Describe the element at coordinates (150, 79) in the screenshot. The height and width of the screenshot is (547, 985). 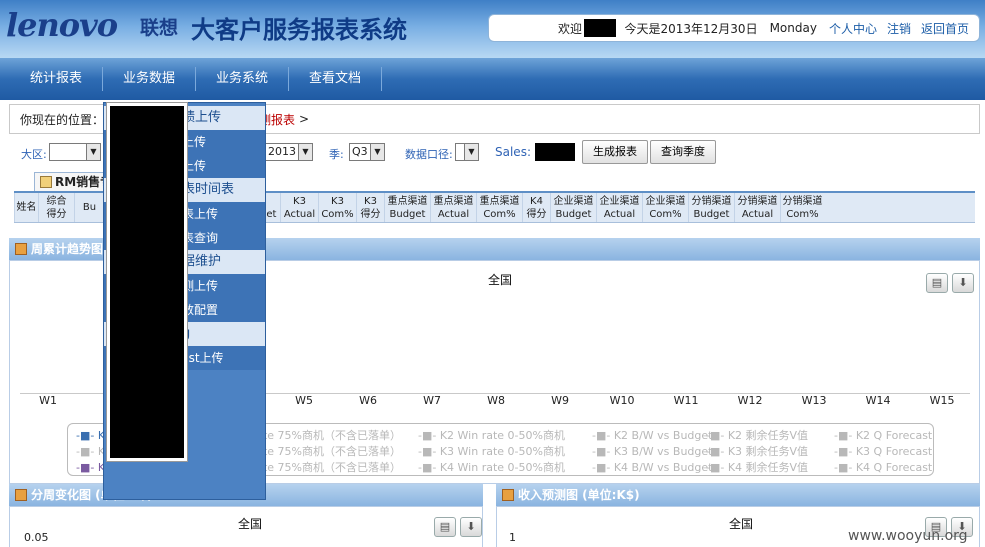
I see `nav-item-business-data: 业务数据` at that location.